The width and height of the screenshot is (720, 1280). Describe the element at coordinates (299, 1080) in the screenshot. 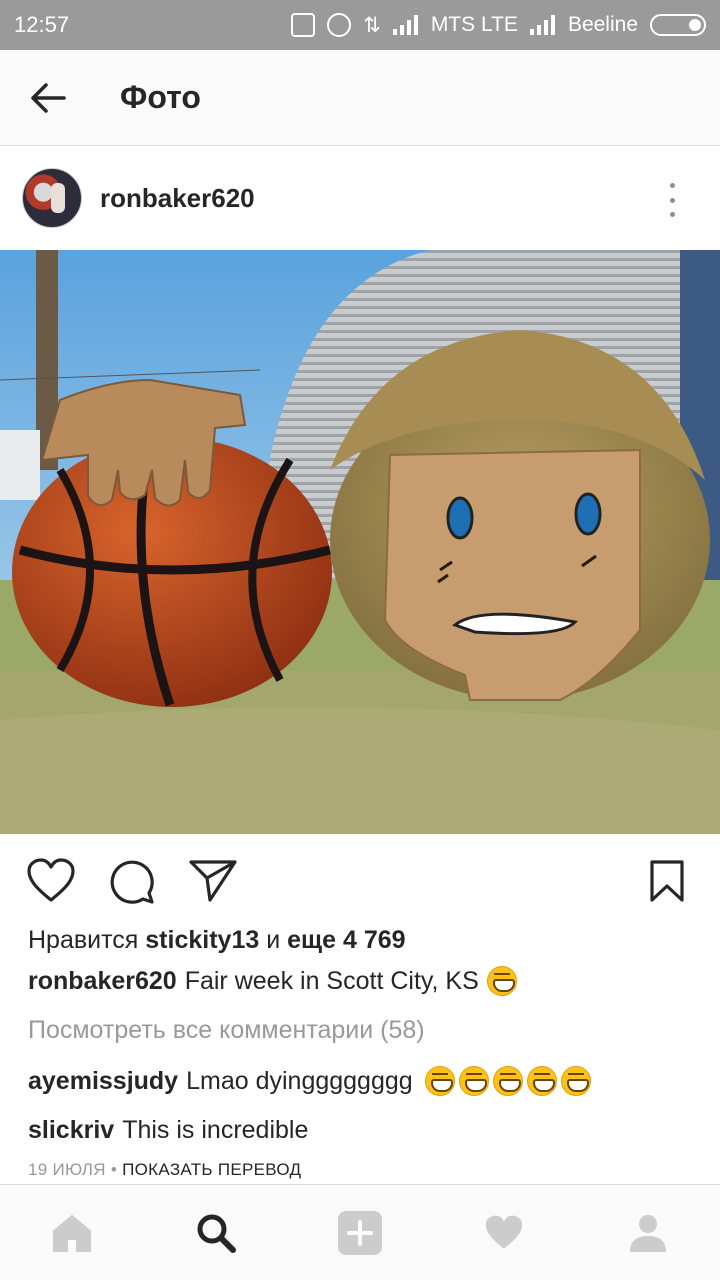

I see `comment-text: Lmao dyingggggggg` at that location.